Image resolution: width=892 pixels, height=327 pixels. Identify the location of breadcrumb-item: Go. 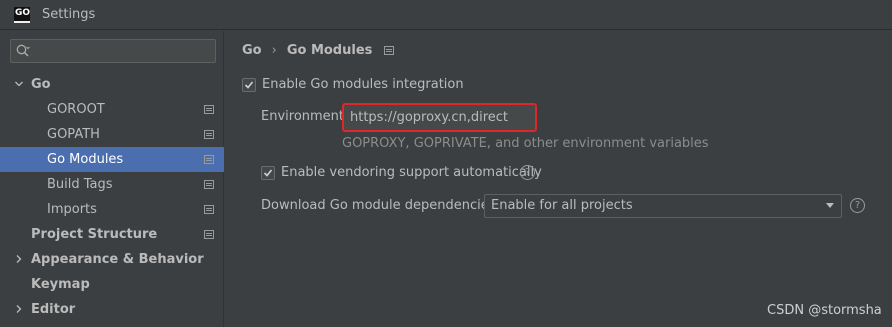
(252, 50).